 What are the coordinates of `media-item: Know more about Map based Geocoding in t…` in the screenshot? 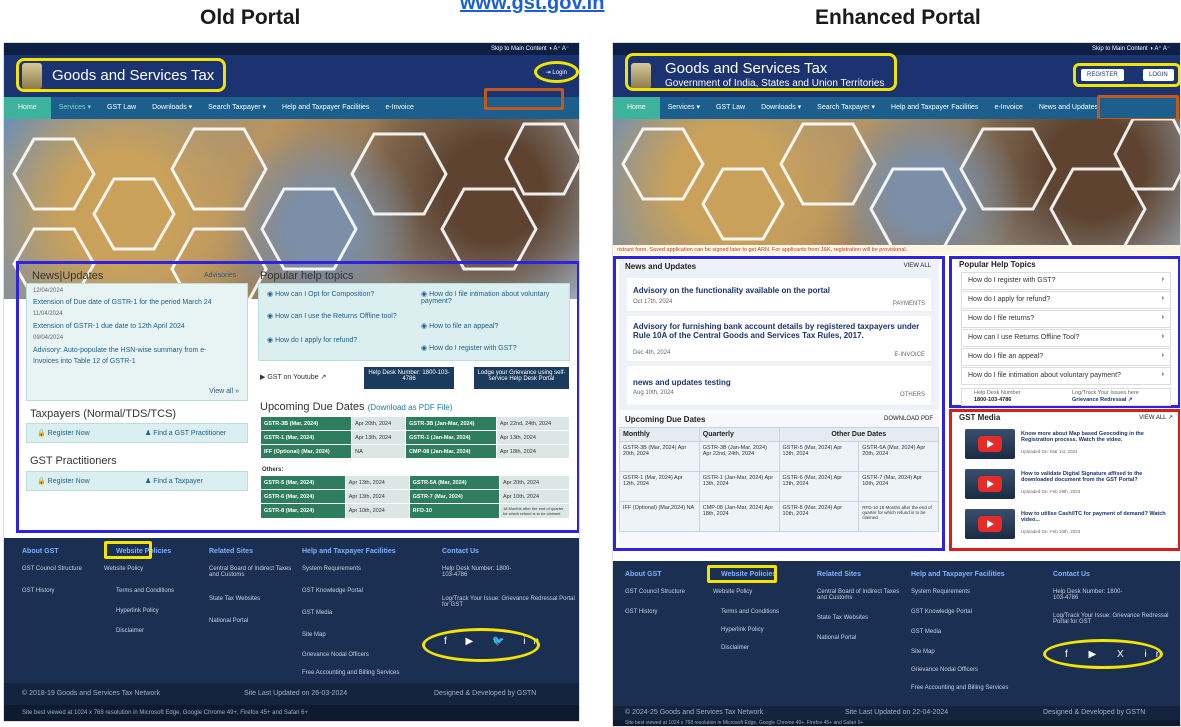 It's located at (1066, 448).